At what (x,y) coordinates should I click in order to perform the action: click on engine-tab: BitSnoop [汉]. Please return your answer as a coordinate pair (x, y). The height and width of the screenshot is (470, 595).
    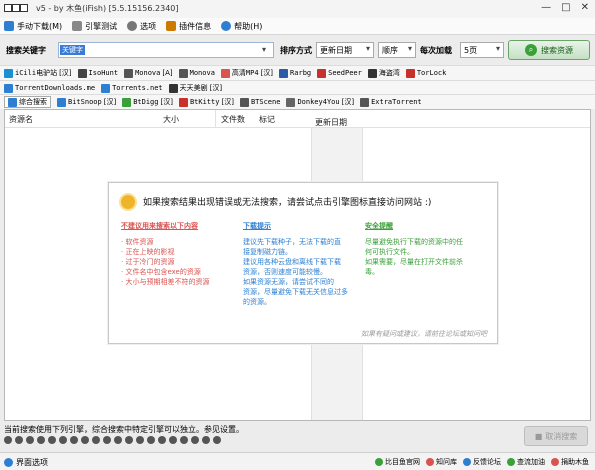
    Looking at the image, I should click on (86, 102).